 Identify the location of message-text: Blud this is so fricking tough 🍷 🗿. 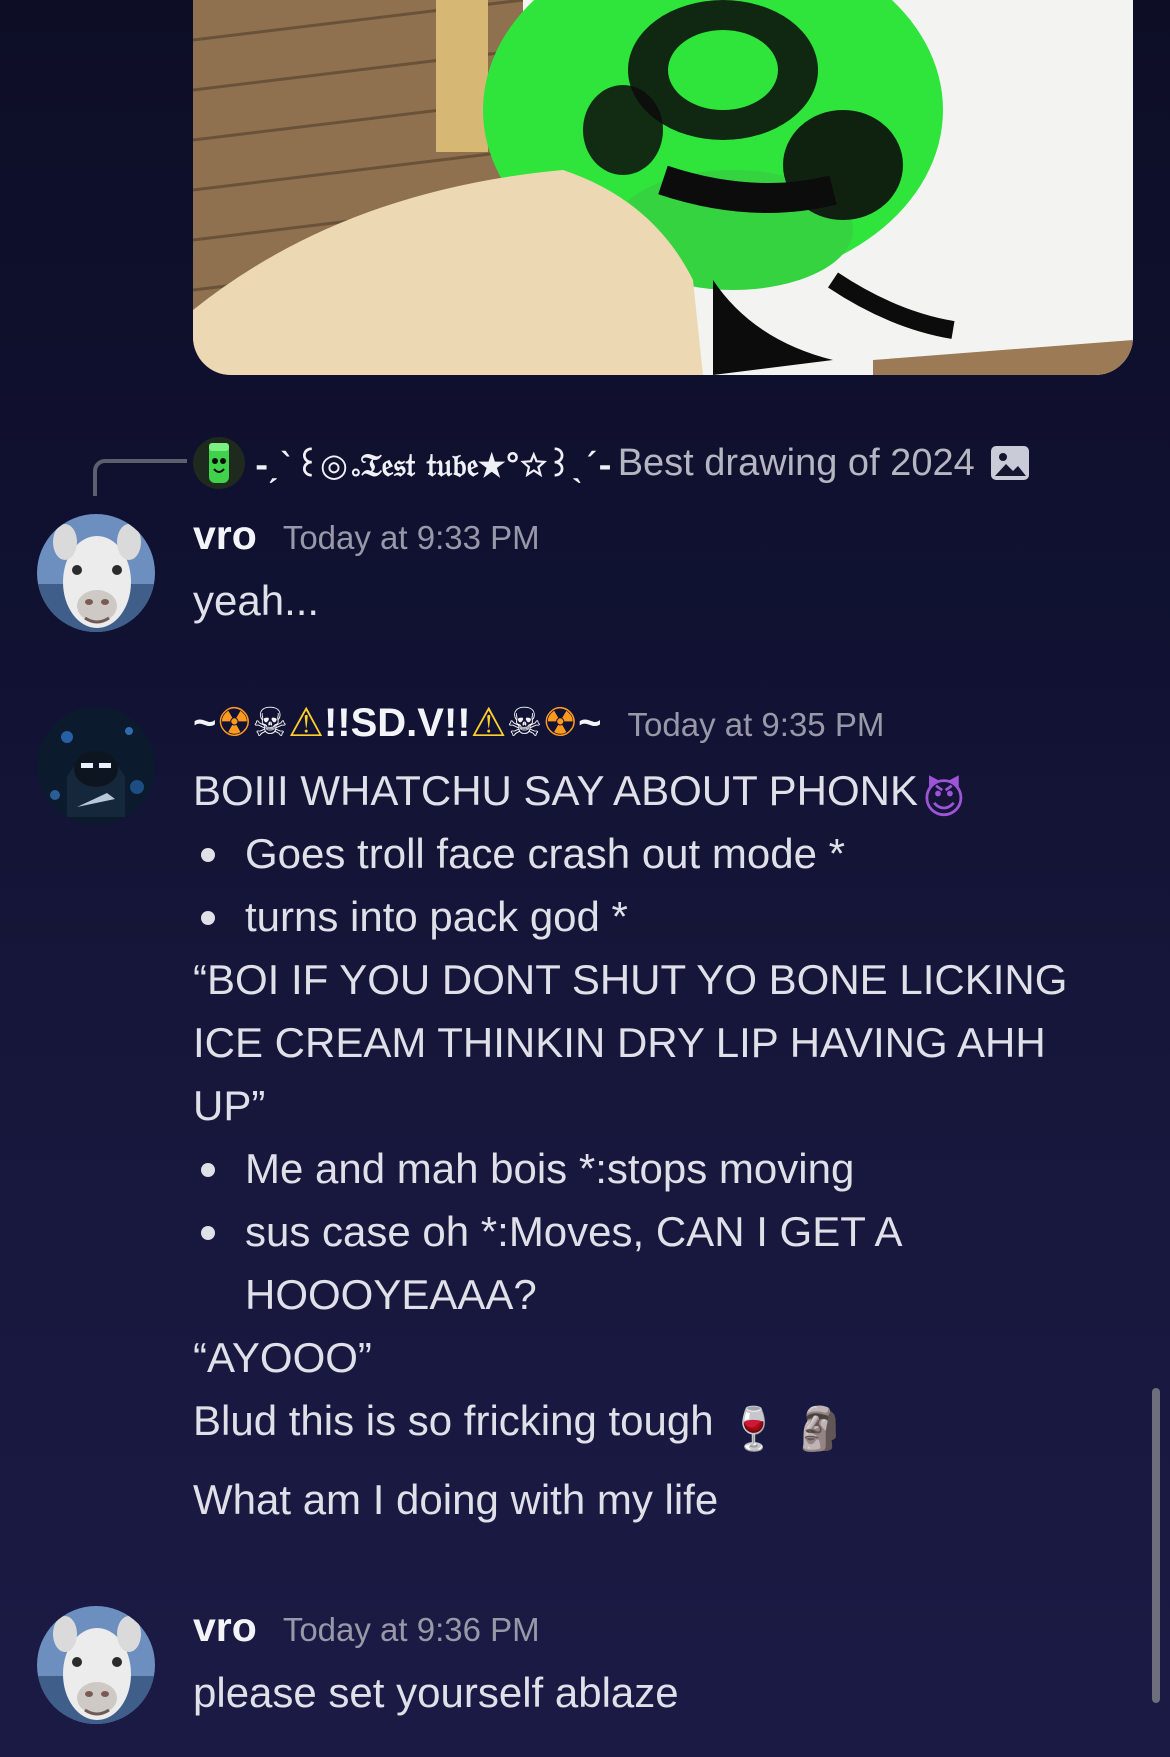
(519, 1424).